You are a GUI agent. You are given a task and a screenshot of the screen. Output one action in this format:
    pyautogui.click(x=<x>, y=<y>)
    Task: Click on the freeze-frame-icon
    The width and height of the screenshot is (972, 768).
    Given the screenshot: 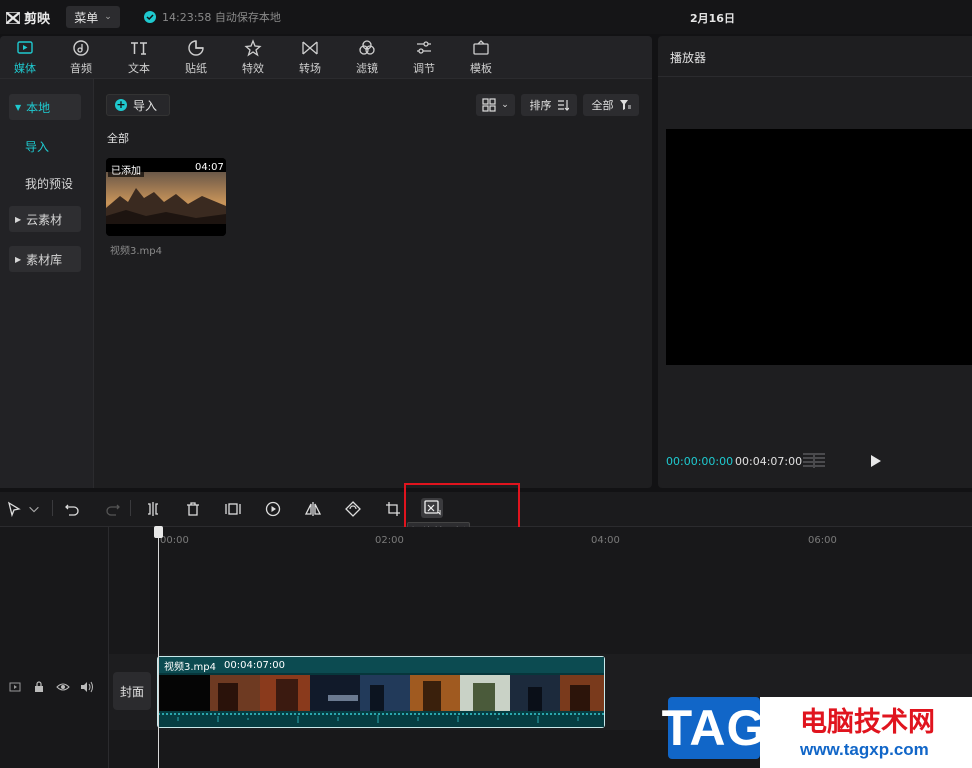 What is the action you would take?
    pyautogui.click(x=233, y=509)
    